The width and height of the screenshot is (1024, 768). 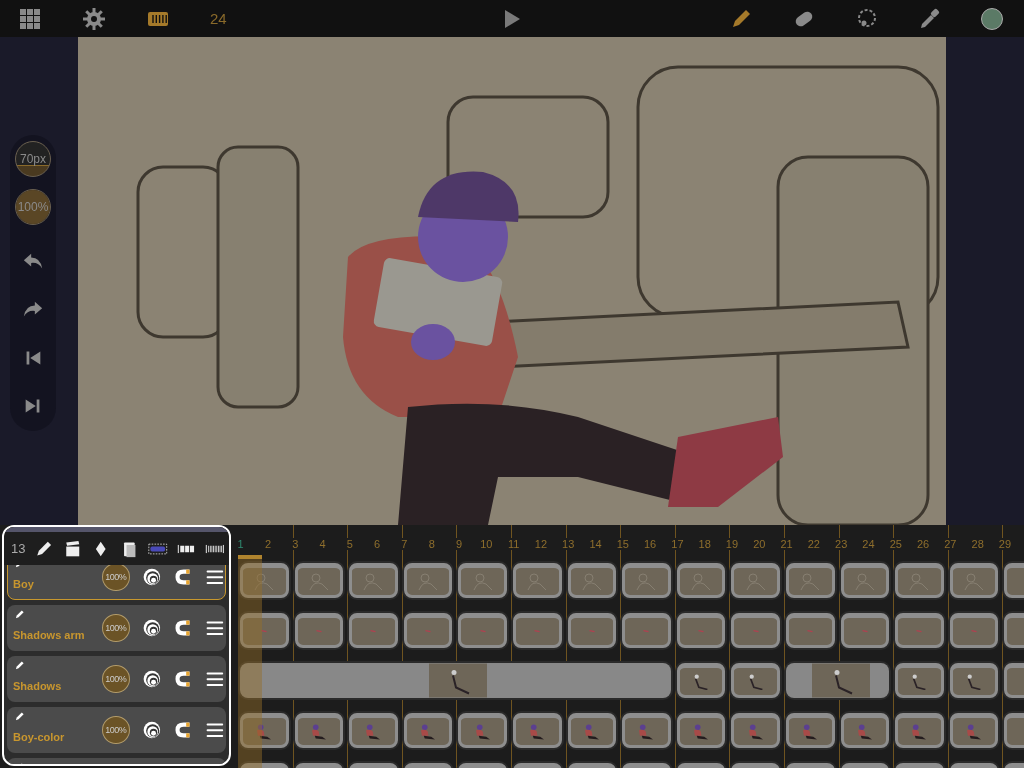 I want to click on opacity-control: 100%, so click(x=33, y=207).